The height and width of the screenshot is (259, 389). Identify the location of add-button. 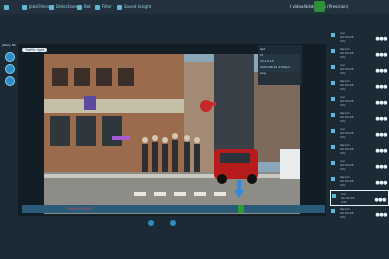
(319, 6).